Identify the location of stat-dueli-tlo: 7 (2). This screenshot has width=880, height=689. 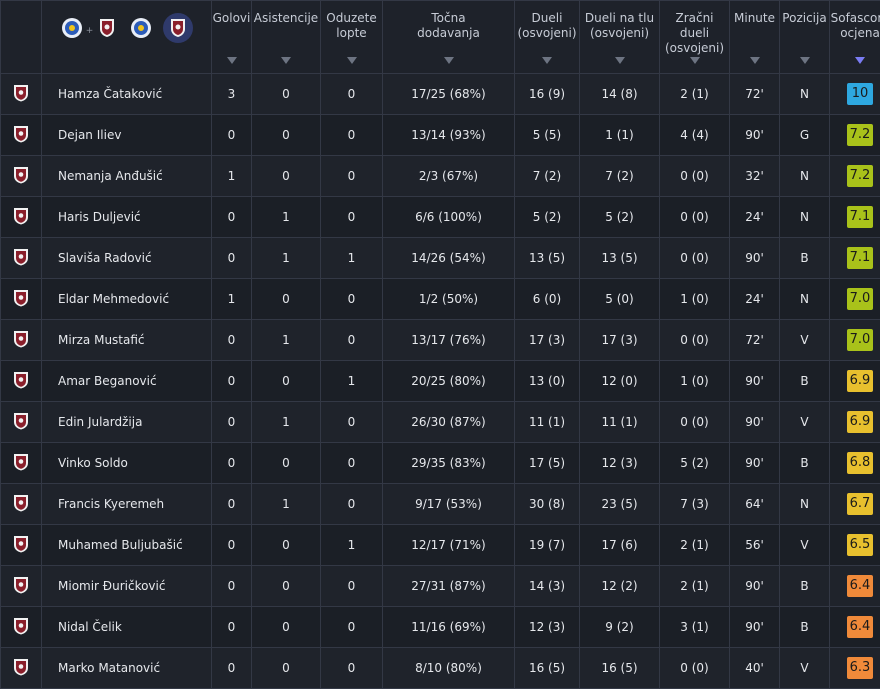
(620, 176).